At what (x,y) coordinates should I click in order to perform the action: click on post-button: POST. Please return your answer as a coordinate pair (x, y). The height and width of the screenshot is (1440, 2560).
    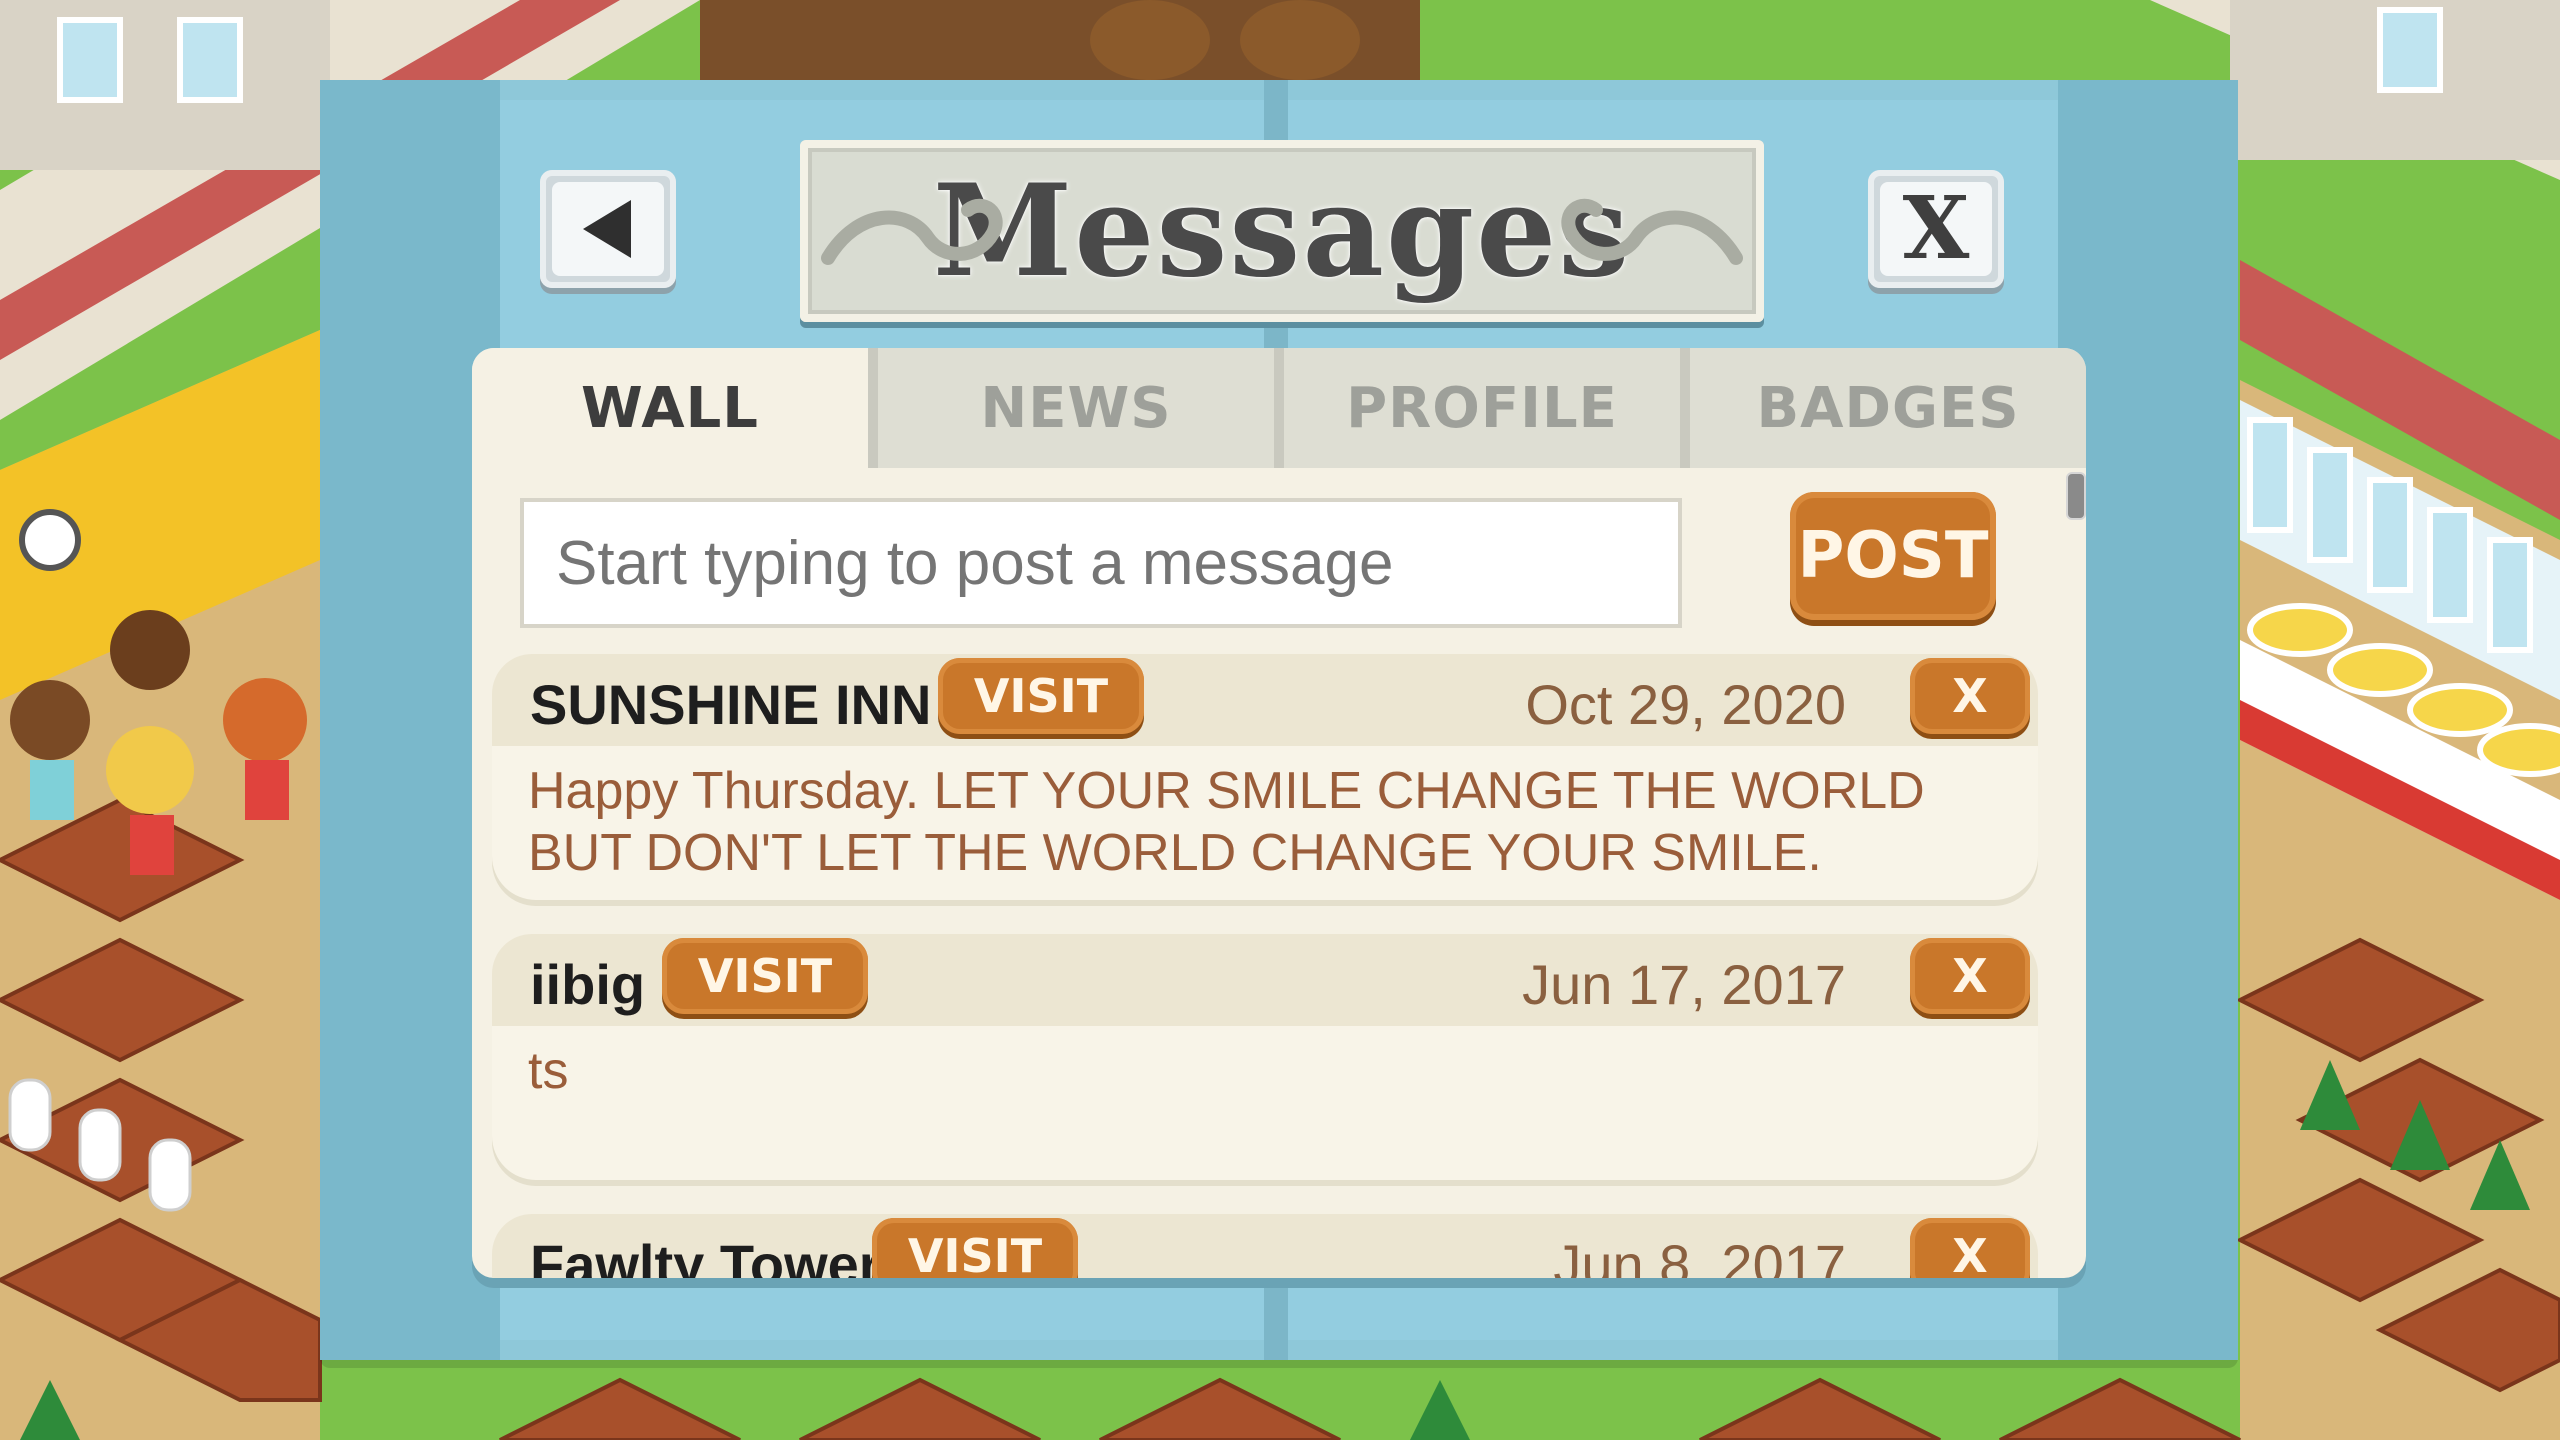
    Looking at the image, I should click on (1893, 556).